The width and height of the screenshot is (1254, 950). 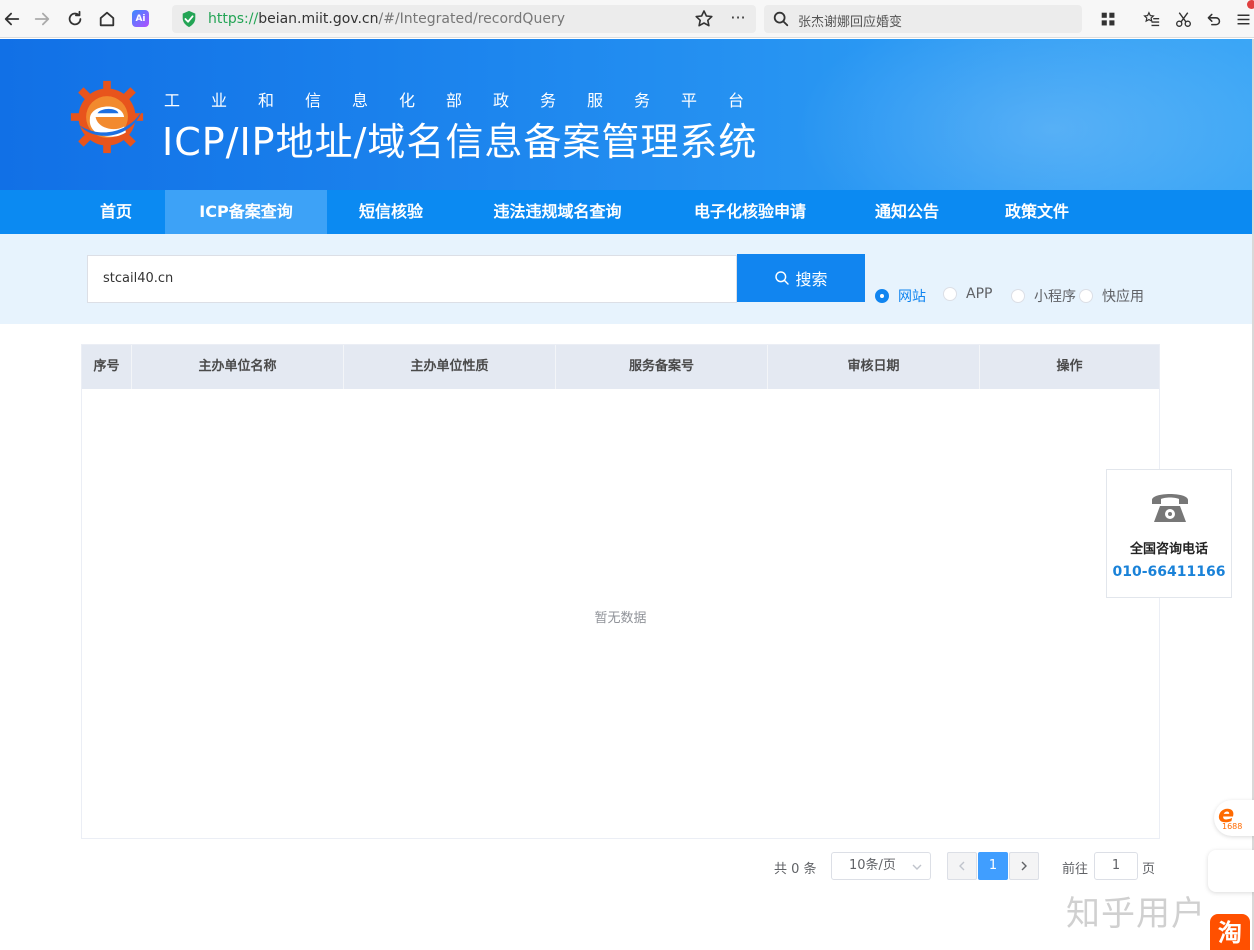 I want to click on radio-website: 网站, so click(x=900, y=296).